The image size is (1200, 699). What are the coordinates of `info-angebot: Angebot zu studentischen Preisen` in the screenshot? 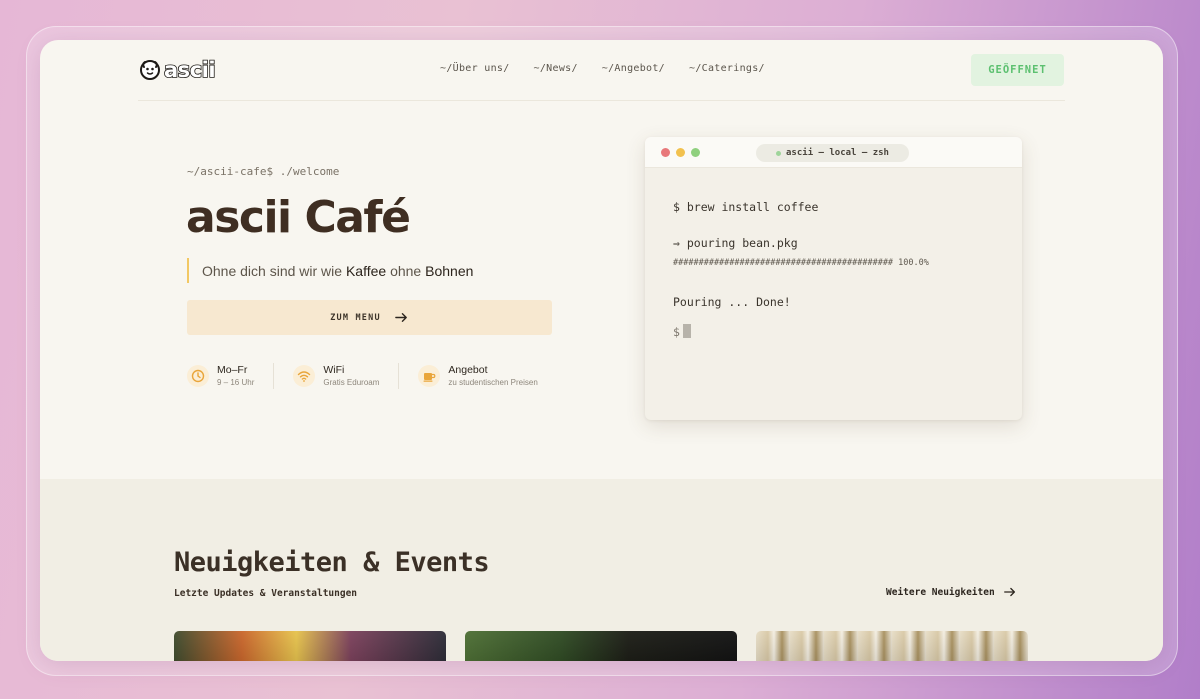 It's located at (478, 376).